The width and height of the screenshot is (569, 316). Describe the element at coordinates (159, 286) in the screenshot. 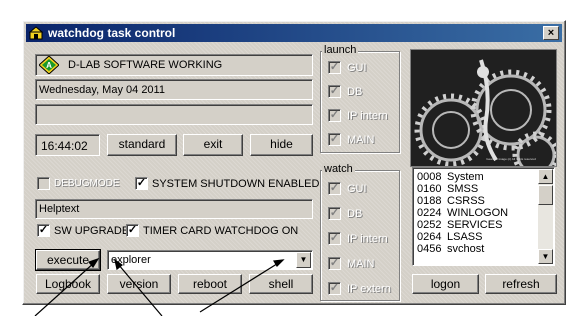

I see `annotation-arrows` at that location.